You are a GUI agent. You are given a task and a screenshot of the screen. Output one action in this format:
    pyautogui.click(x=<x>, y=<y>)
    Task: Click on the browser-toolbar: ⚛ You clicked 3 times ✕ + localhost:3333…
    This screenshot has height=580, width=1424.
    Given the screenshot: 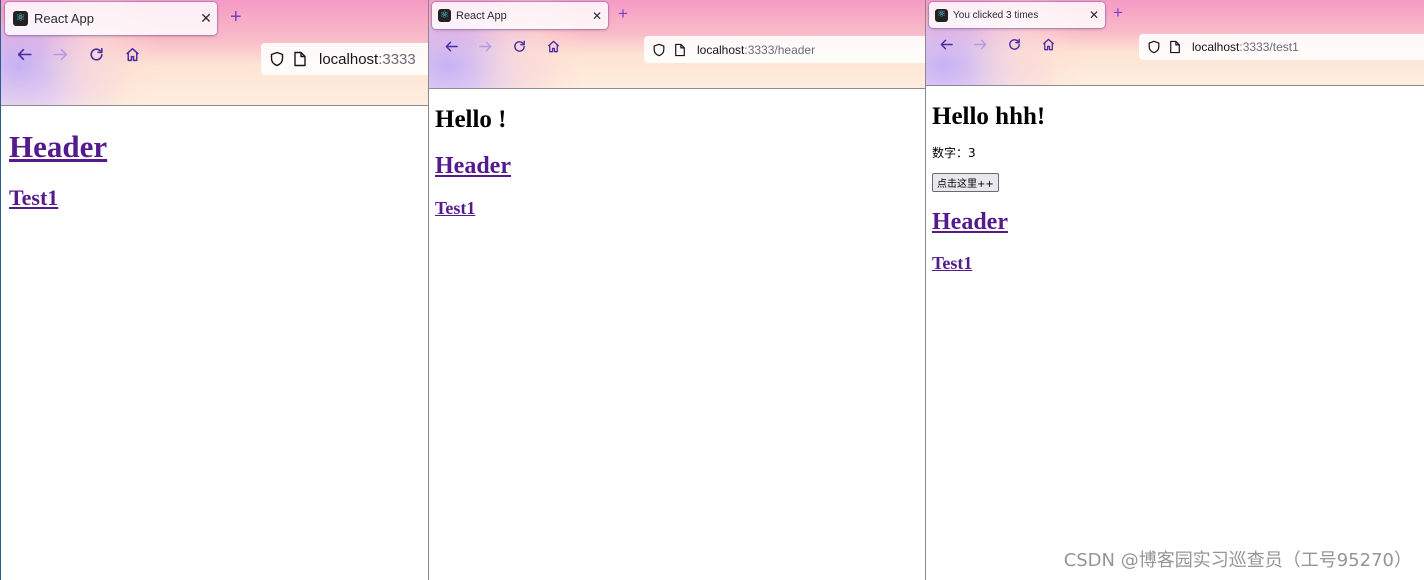 What is the action you would take?
    pyautogui.click(x=1175, y=43)
    